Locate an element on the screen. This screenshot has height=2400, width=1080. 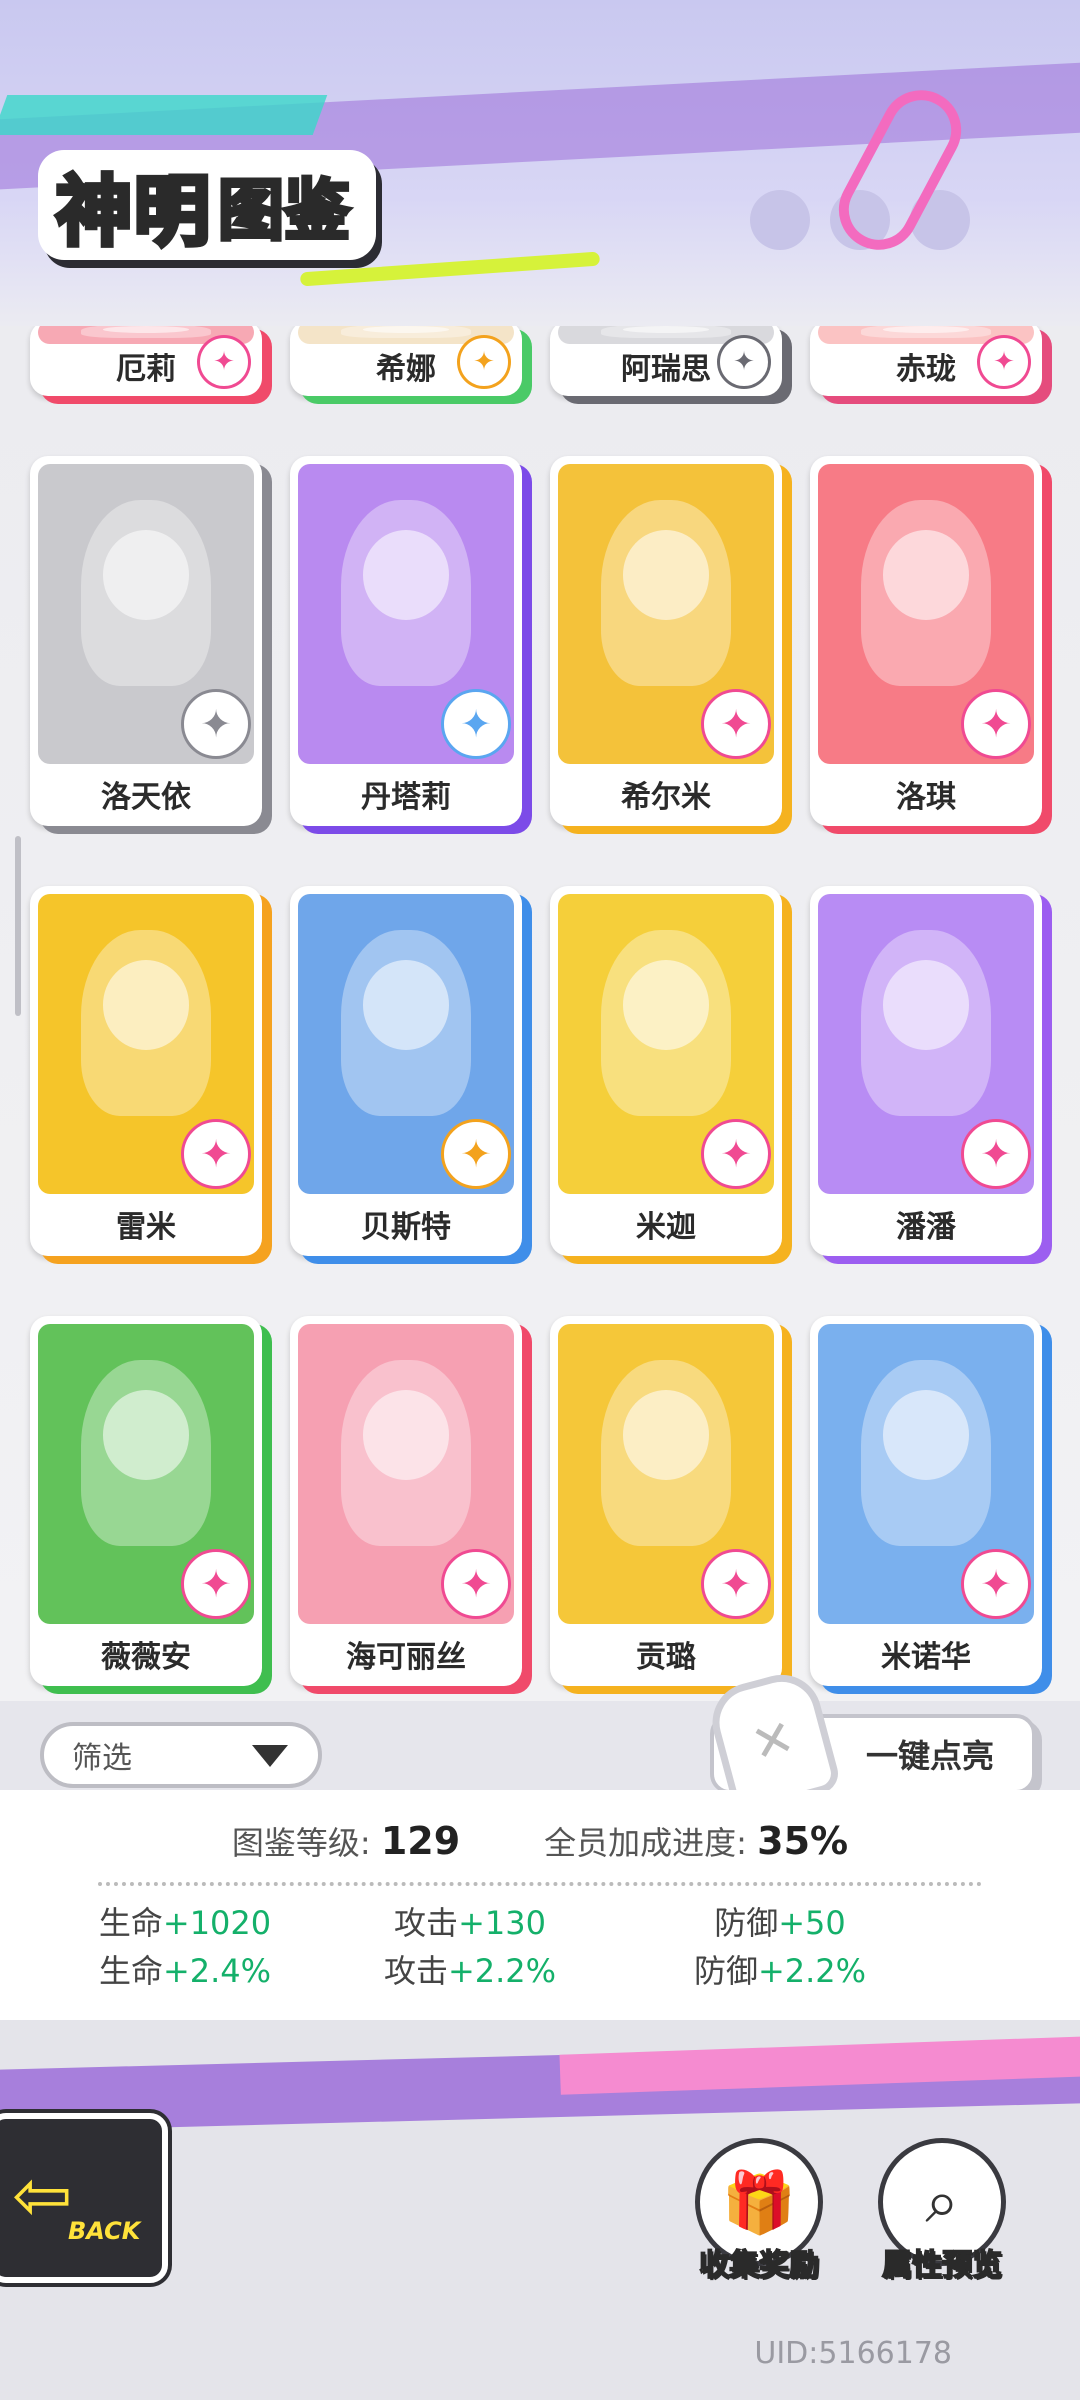
character-card: ✦ 希娜 is located at coordinates (406, 361).